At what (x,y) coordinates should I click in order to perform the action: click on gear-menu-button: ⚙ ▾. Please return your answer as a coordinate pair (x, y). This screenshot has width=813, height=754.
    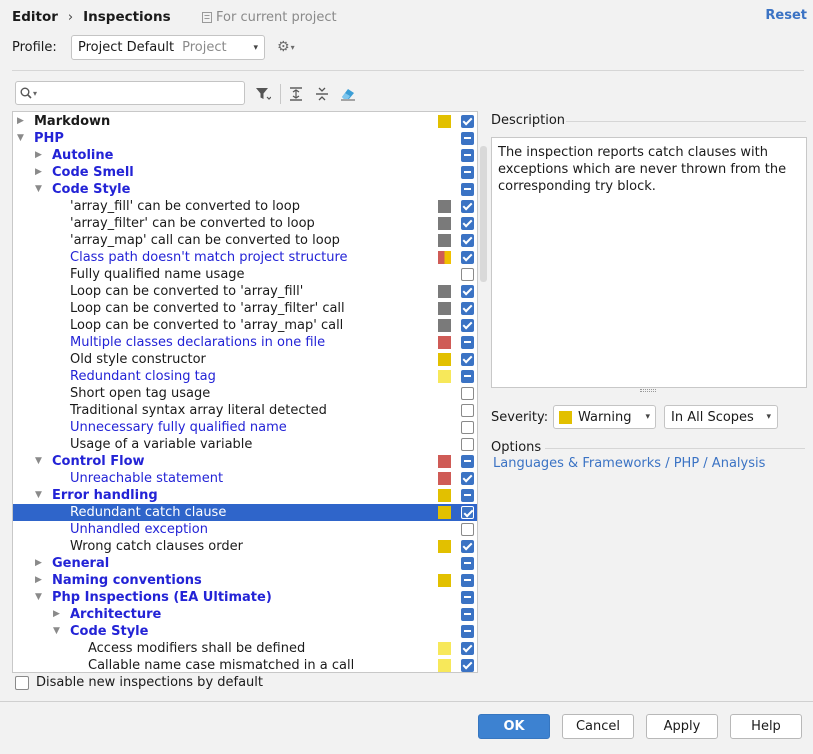
    Looking at the image, I should click on (286, 47).